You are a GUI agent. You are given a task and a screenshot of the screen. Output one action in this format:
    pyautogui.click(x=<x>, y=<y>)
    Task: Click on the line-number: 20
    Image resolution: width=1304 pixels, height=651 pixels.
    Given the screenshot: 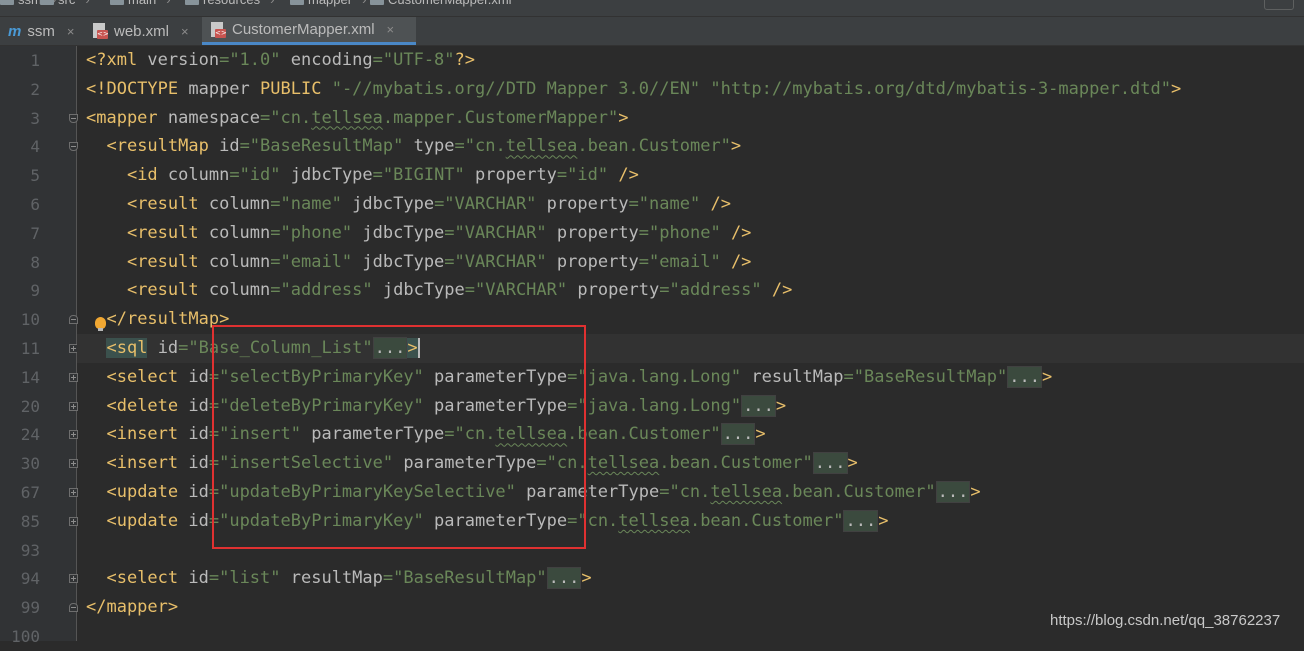 What is the action you would take?
    pyautogui.click(x=30, y=406)
    